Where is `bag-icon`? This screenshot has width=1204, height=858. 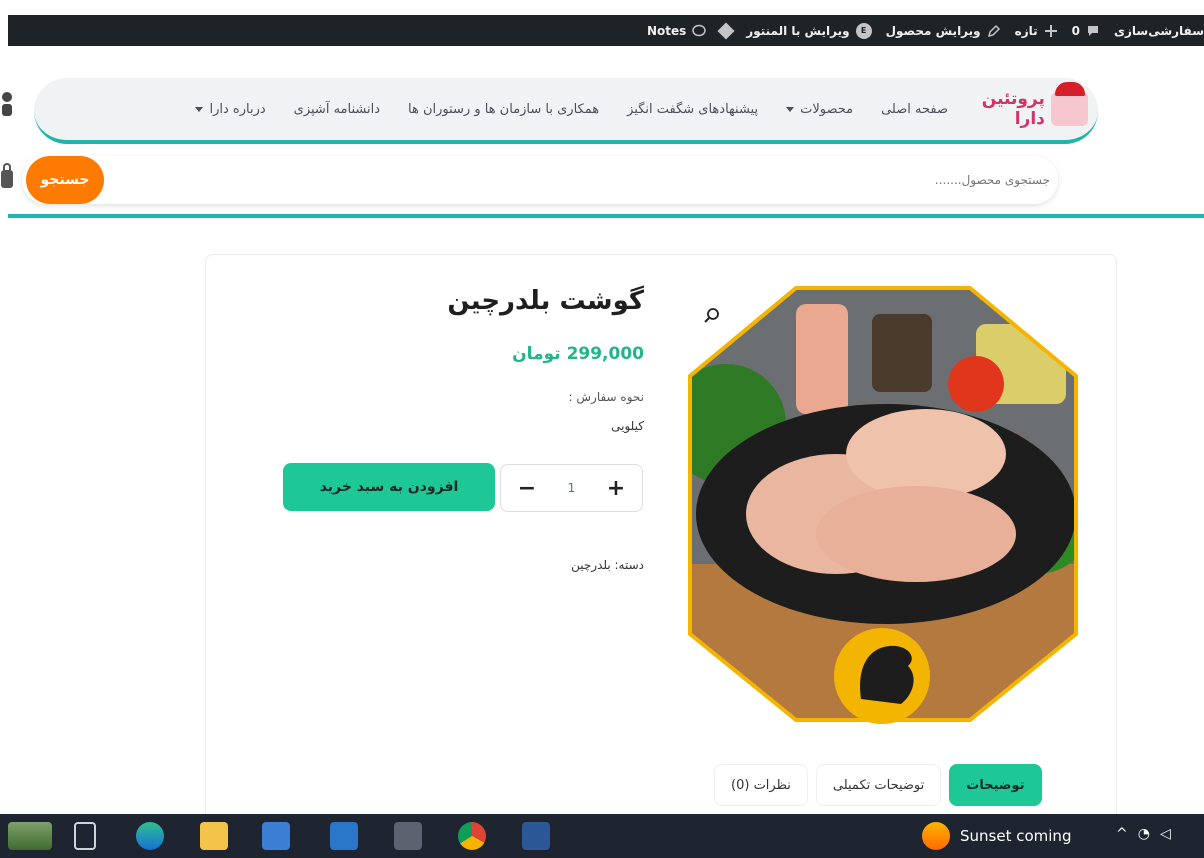
bag-icon is located at coordinates (7, 176).